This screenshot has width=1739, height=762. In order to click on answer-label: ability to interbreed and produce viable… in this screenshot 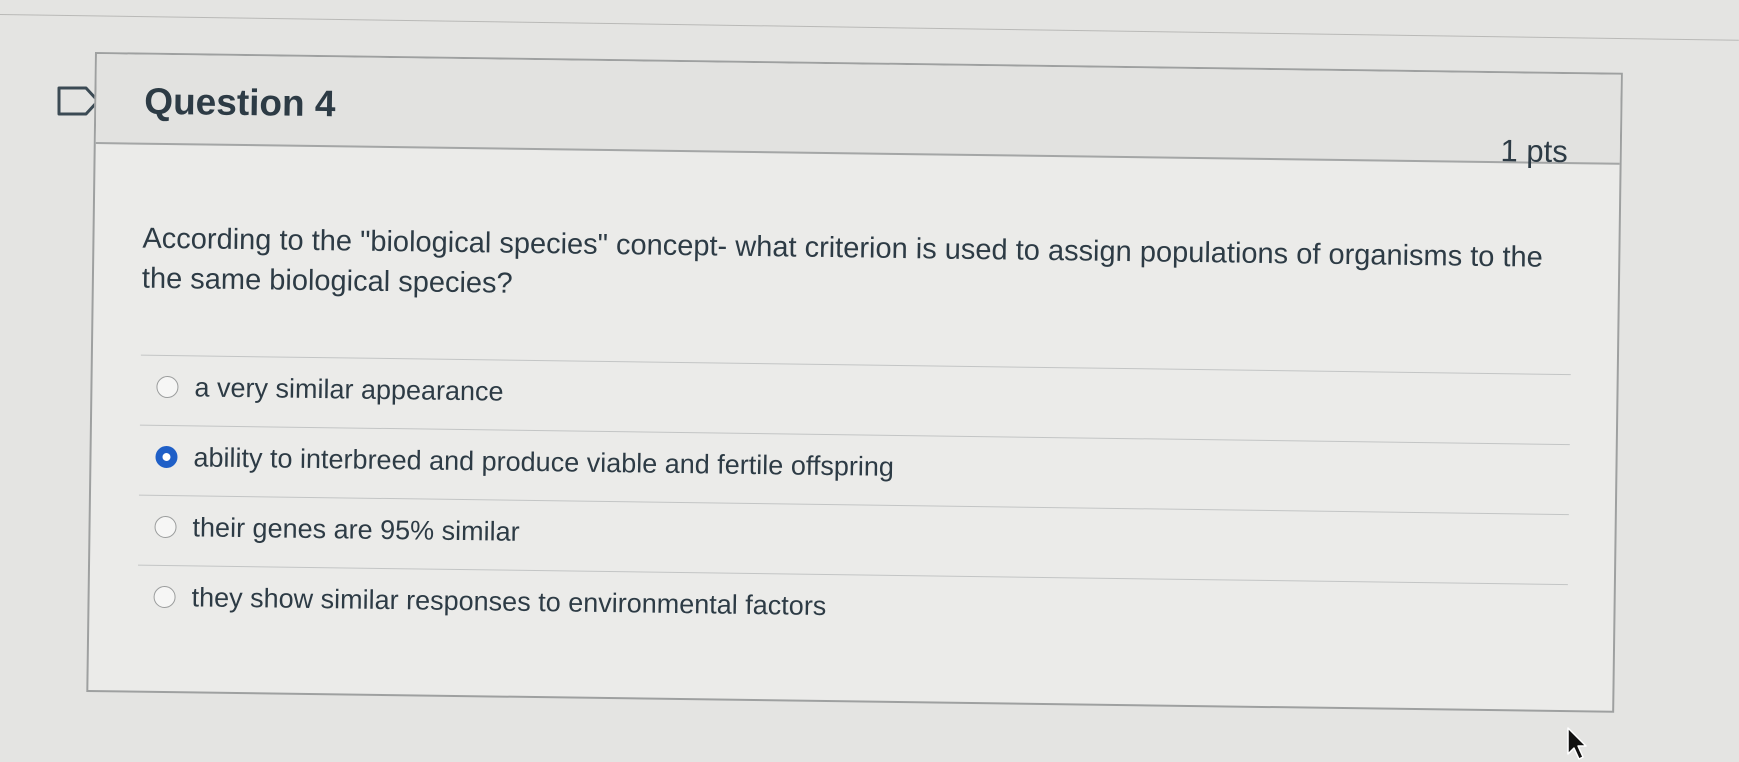, I will do `click(543, 462)`.